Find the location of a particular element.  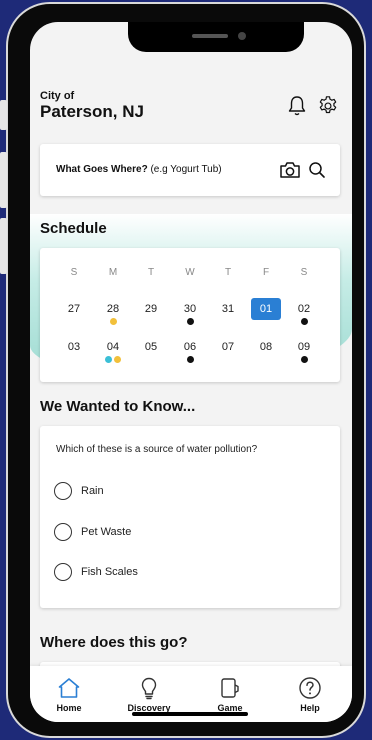

lightbulb-icon is located at coordinates (149, 688).